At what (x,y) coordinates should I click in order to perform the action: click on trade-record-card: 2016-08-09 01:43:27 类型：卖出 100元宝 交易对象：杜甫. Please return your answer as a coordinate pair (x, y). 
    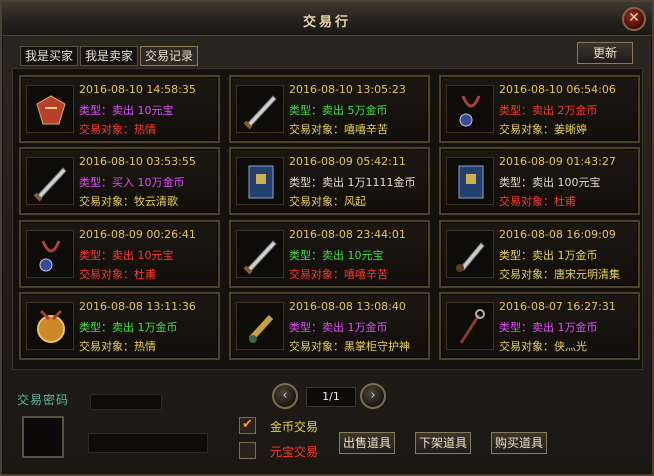
    Looking at the image, I should click on (539, 181).